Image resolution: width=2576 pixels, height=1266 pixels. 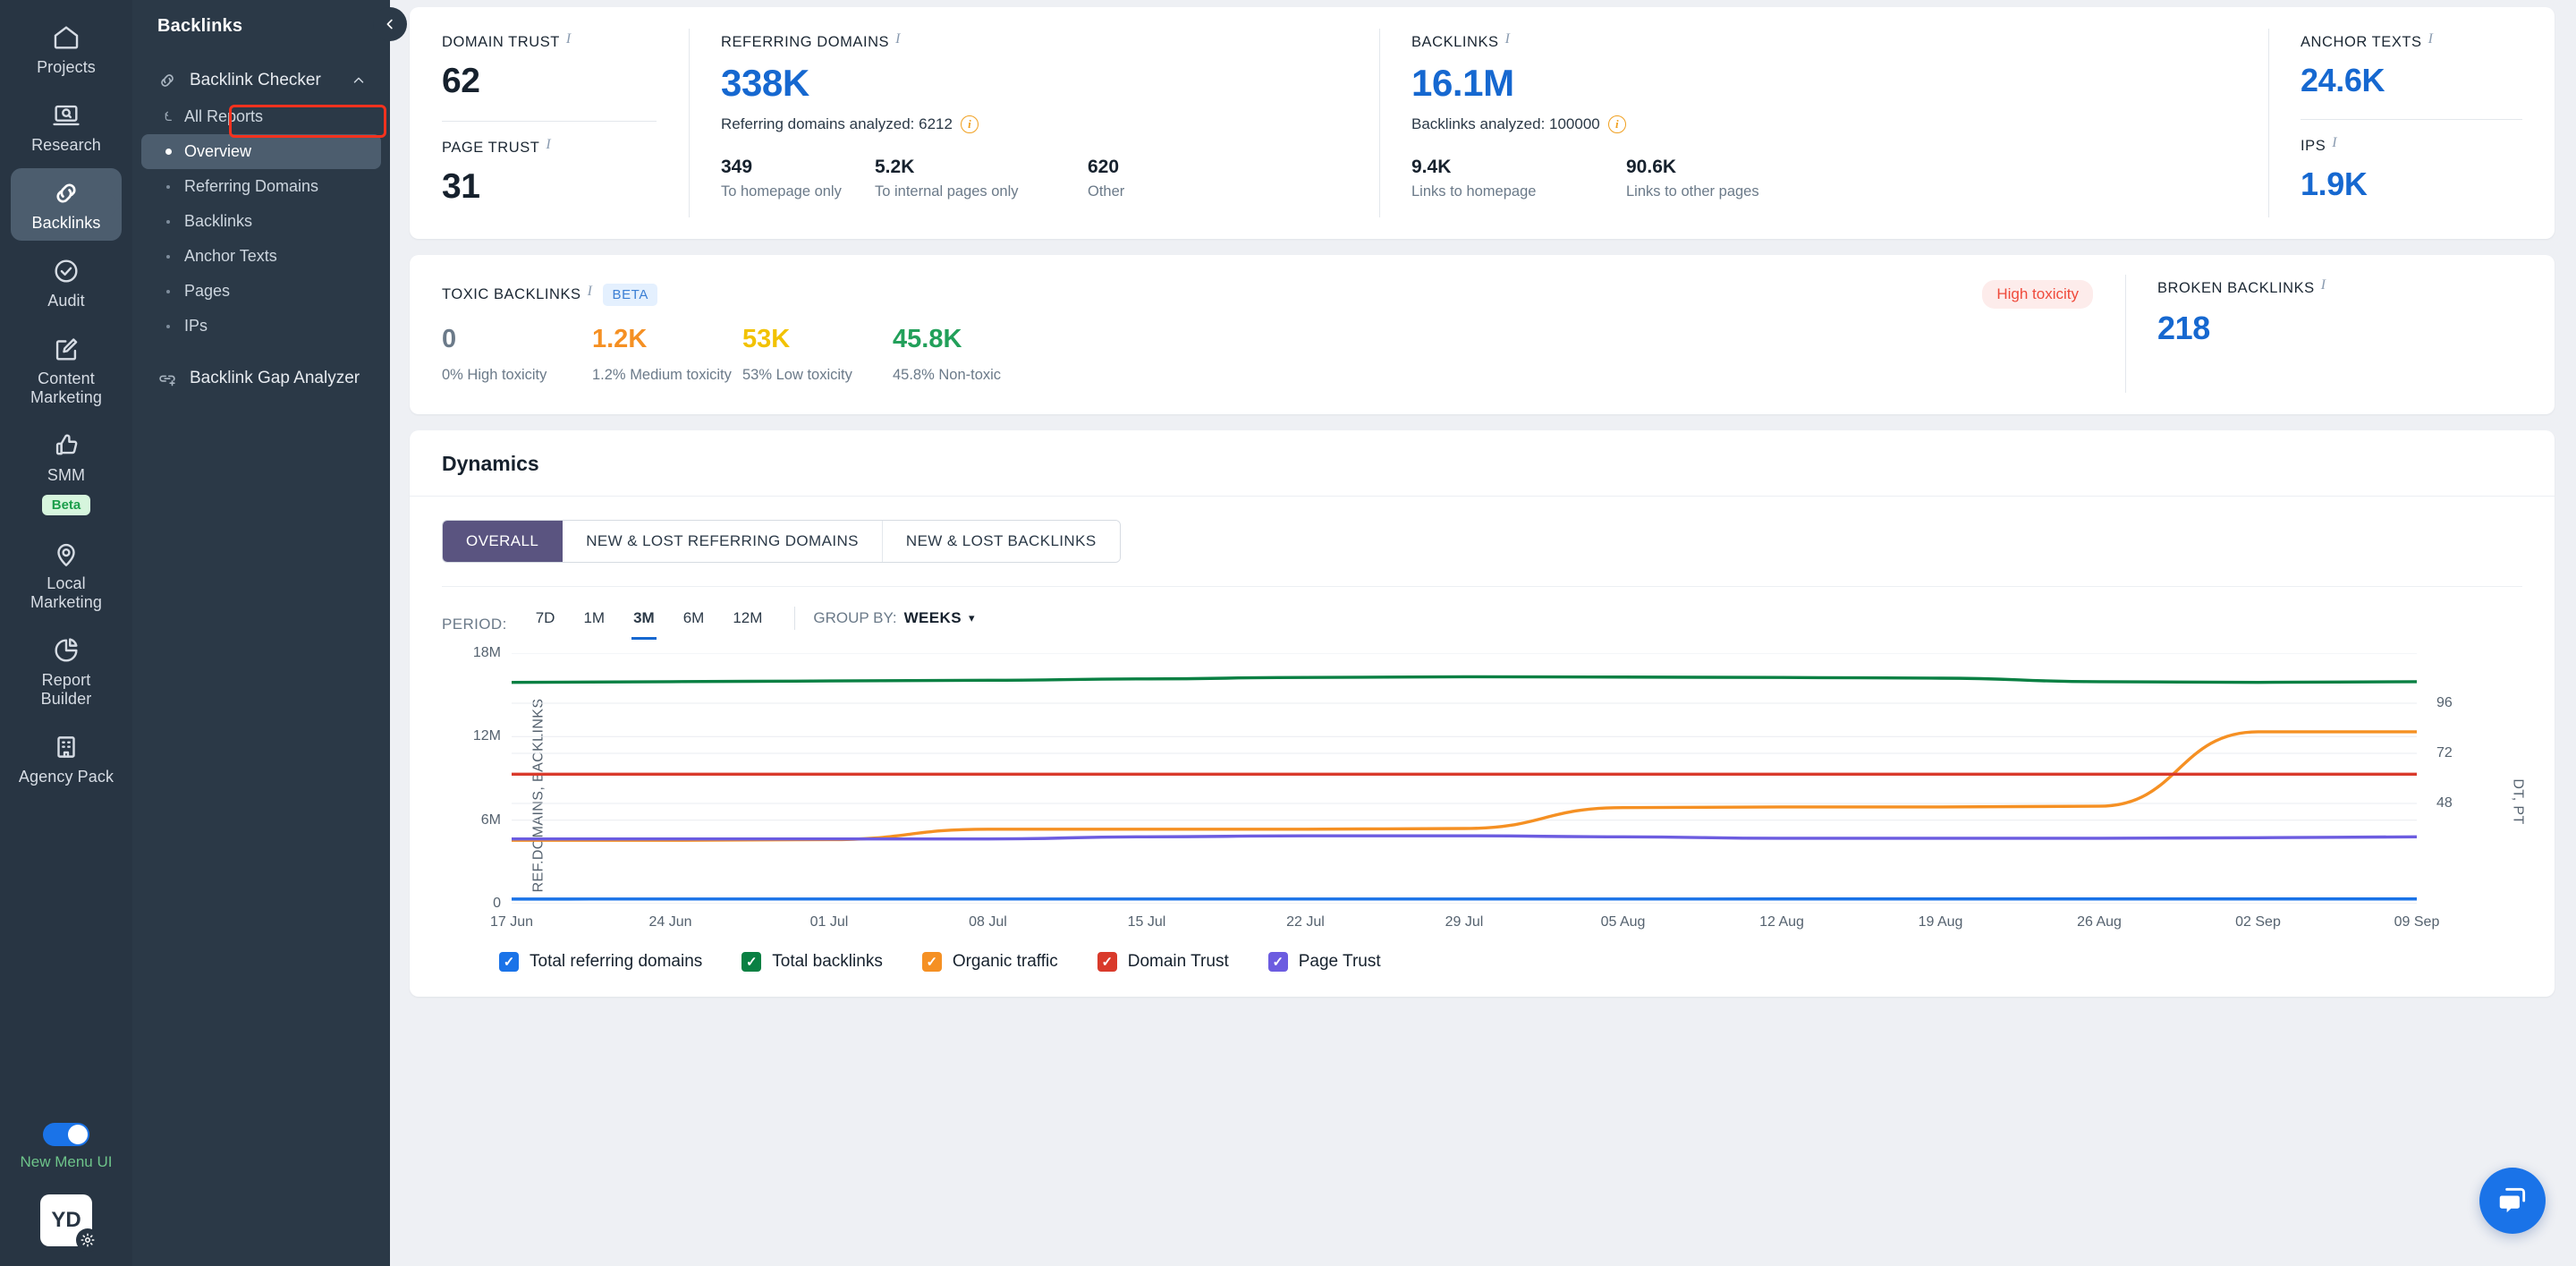 I want to click on toxic-high: 0 0% High toxicity, so click(x=517, y=354).